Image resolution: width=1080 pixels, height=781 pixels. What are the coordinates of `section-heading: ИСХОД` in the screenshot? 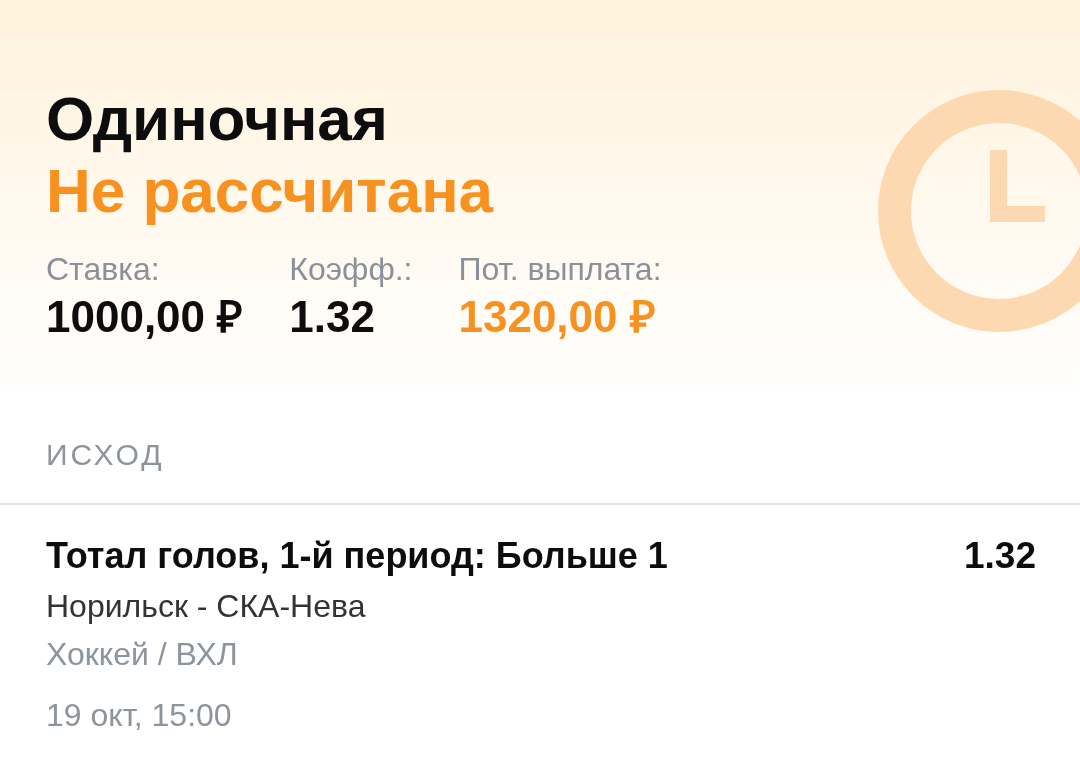 It's located at (105, 454).